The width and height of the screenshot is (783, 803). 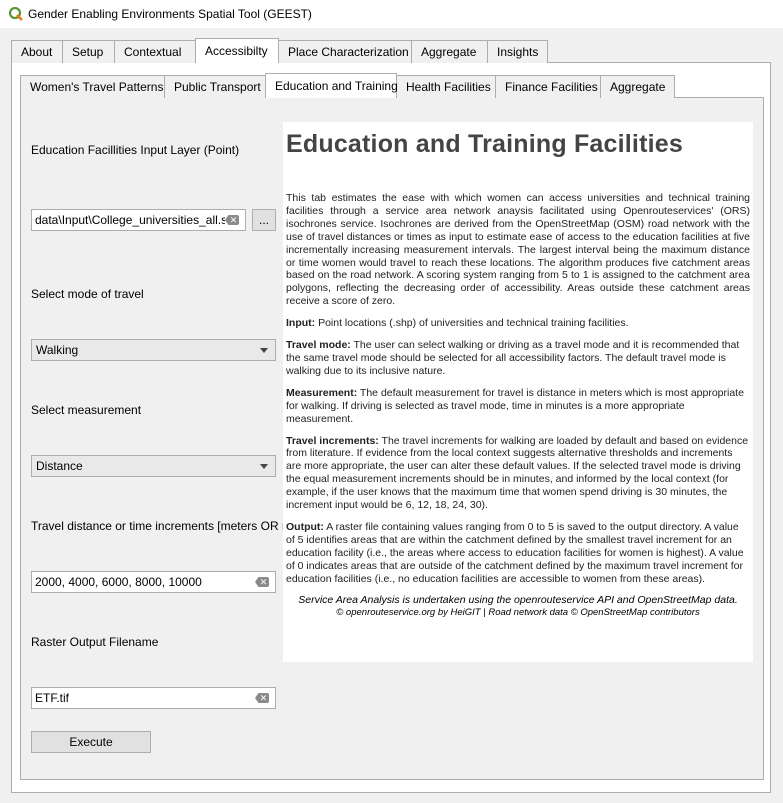 I want to click on tab-finance-facilities: Finance Facilities, so click(x=548, y=86).